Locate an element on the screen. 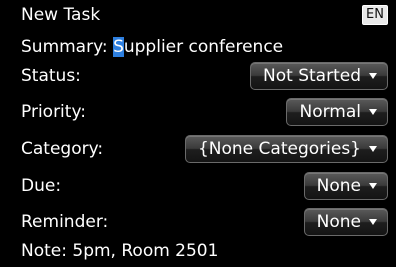  note-value: 5pm, Room 2501 is located at coordinates (145, 251).